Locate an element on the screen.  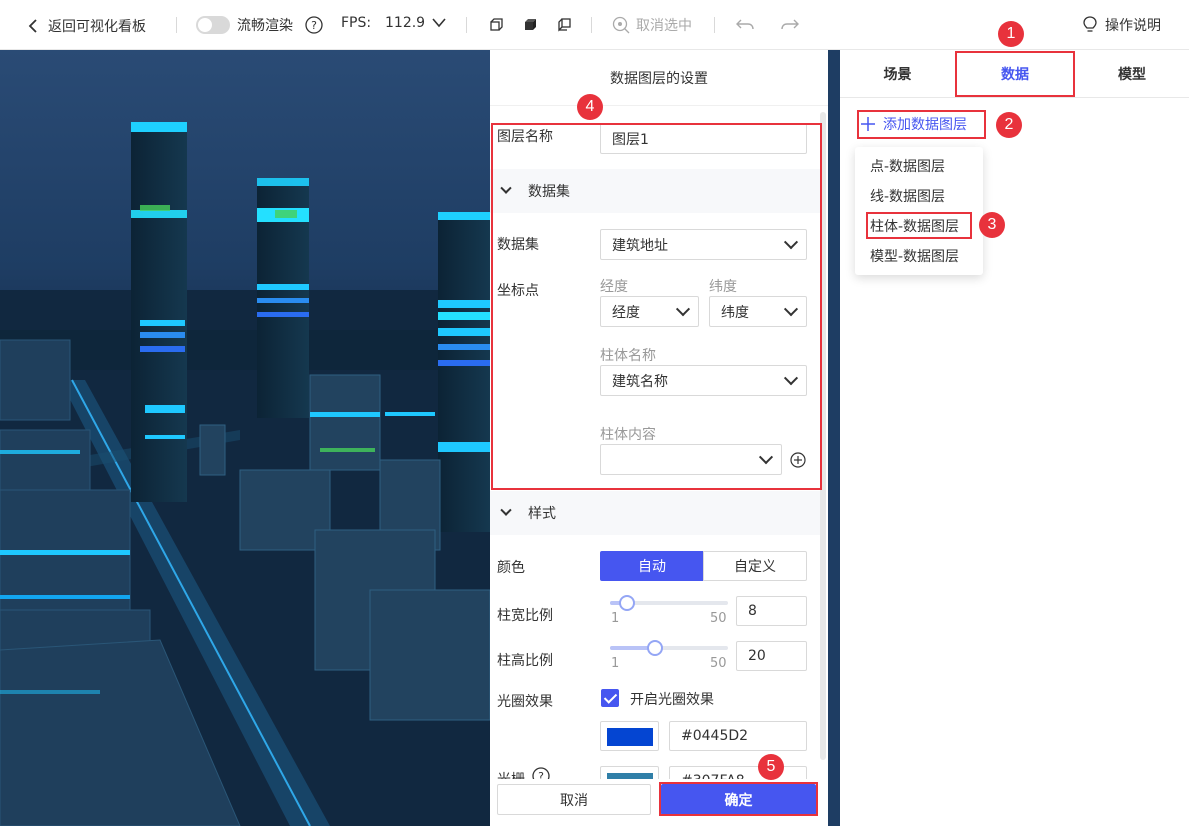
halo-effect-label: 光圈效果 is located at coordinates (525, 702).